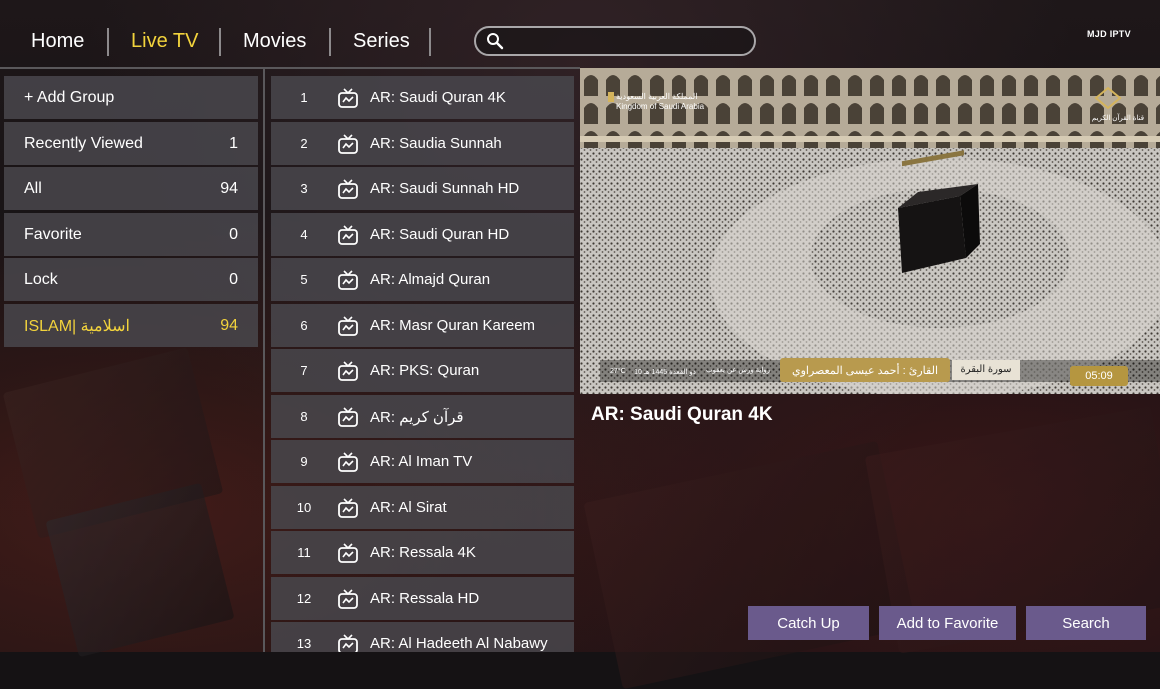 The width and height of the screenshot is (1160, 689). What do you see at coordinates (438, 97) in the screenshot?
I see `channel-name: AR: Saudi Quran 4K` at bounding box center [438, 97].